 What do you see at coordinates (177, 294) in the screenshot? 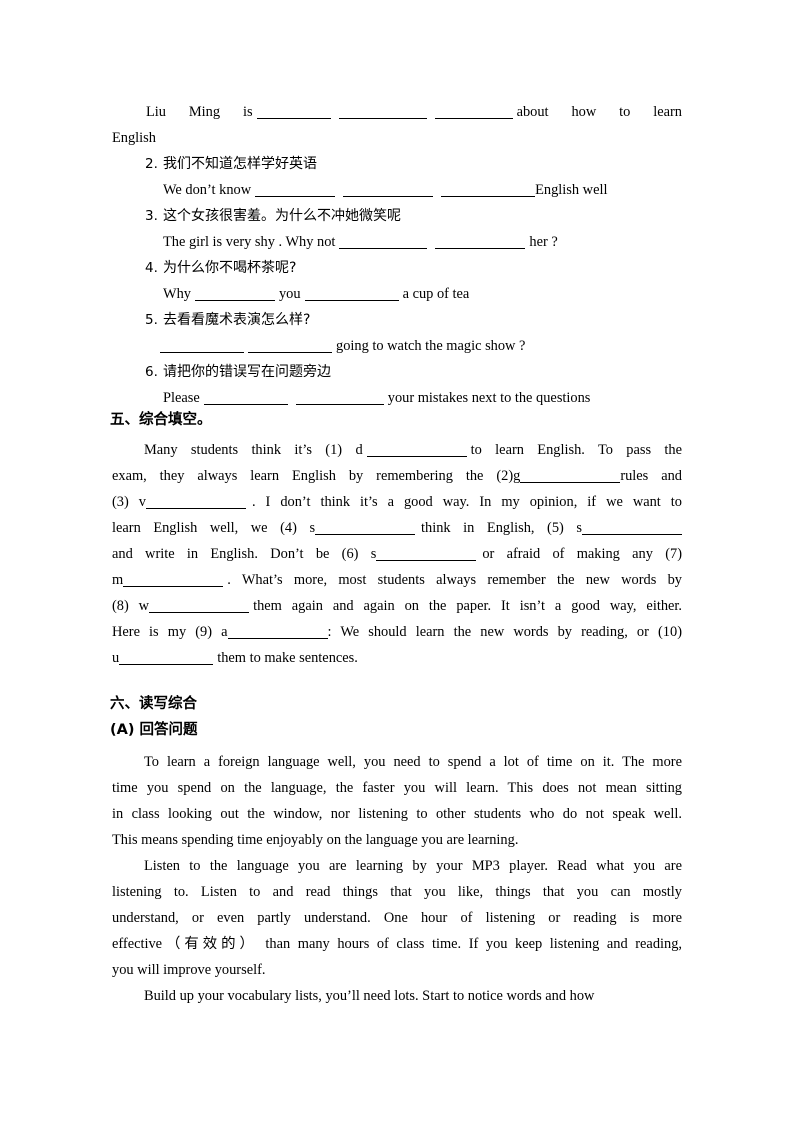
I see `q4-prefix: Why` at bounding box center [177, 294].